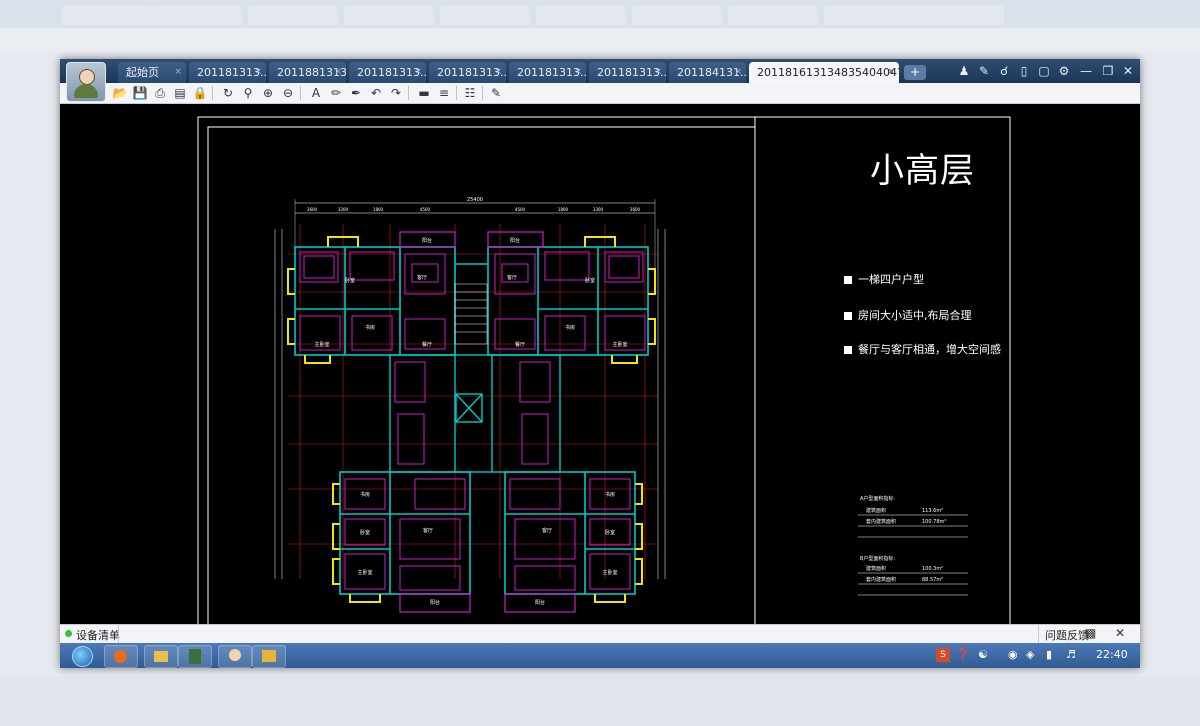 Image resolution: width=1200 pixels, height=726 pixels. Describe the element at coordinates (121, 656) in the screenshot. I see `taskbar-browser-icon` at that location.